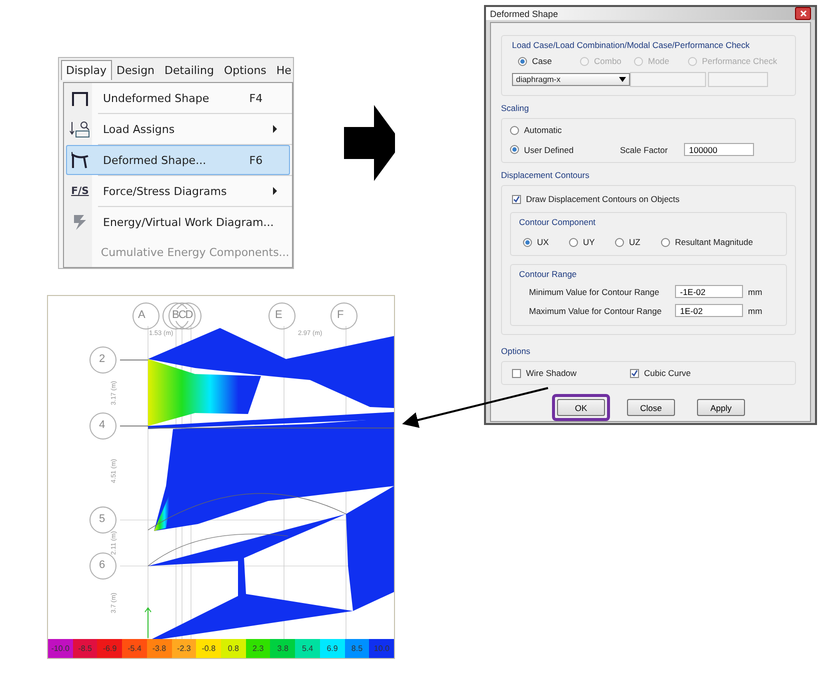 Image resolution: width=830 pixels, height=677 pixels. Describe the element at coordinates (340, 315) in the screenshot. I see `grid-line-label: F` at that location.